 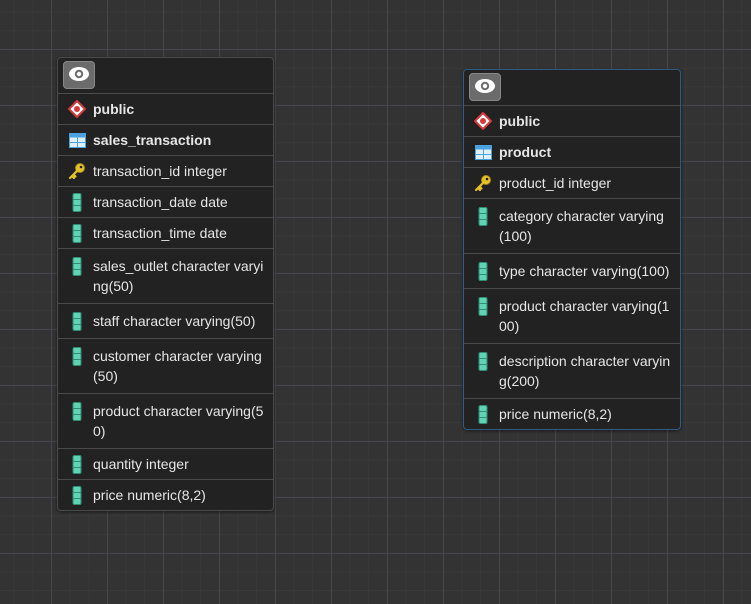 I want to click on column-row: transaction_date date, so click(x=165, y=202).